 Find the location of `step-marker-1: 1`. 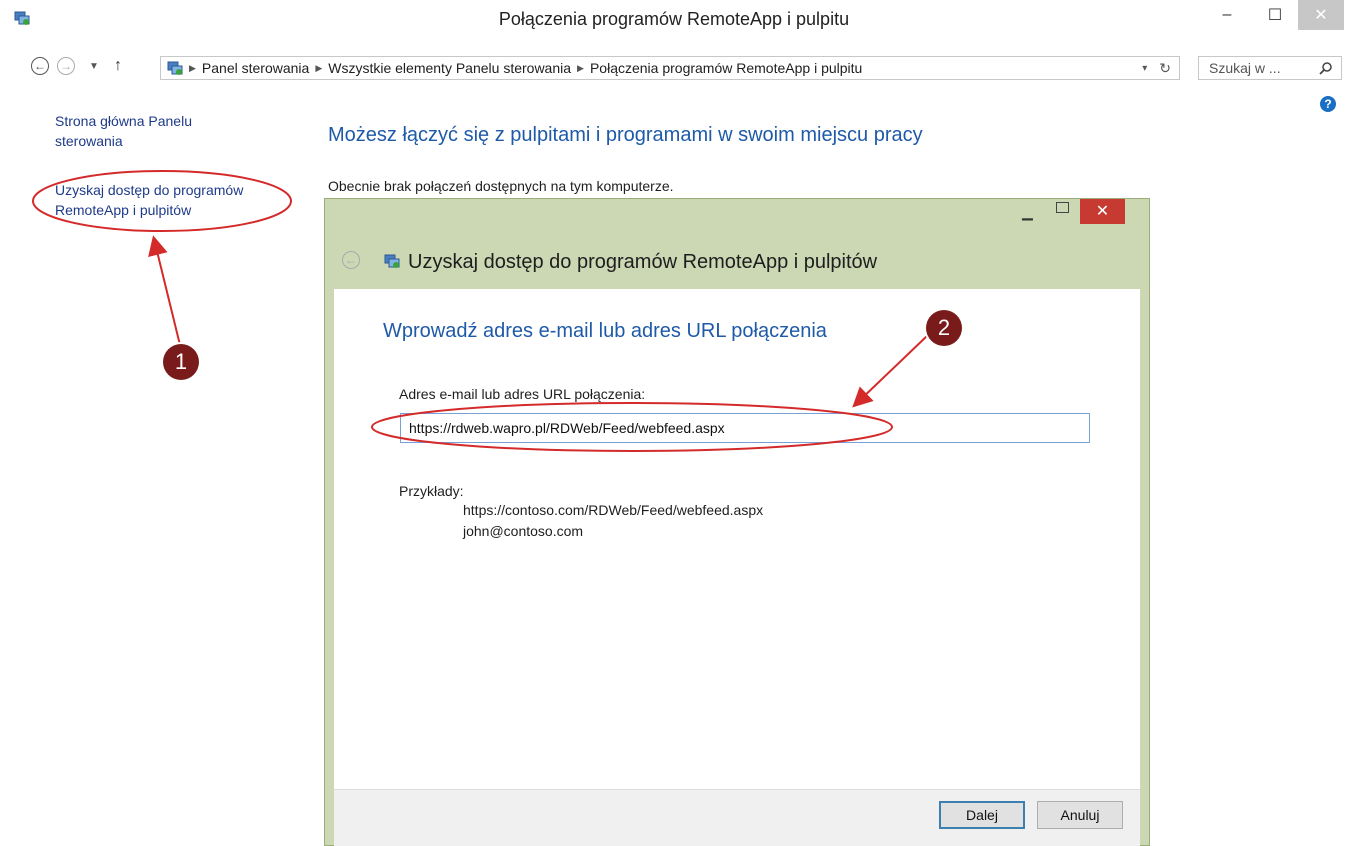

step-marker-1: 1 is located at coordinates (181, 362).